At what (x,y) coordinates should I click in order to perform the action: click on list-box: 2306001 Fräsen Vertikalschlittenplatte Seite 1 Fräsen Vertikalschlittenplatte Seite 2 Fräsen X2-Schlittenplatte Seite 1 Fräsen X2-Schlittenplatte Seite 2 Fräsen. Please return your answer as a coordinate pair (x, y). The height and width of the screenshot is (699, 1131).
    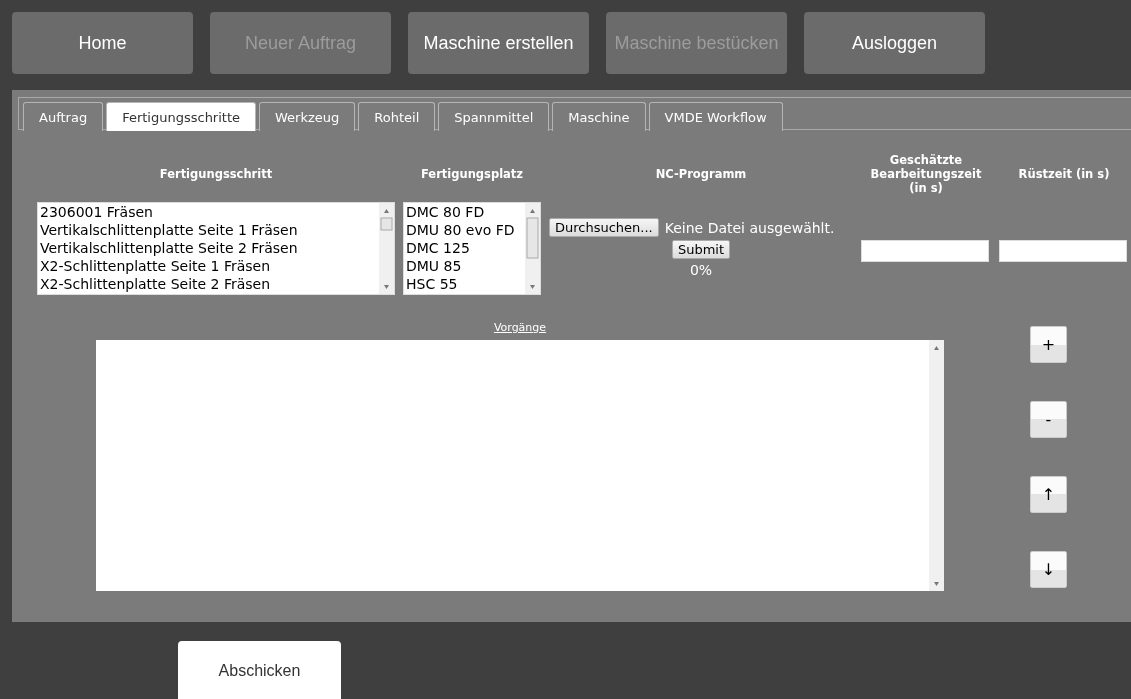
    Looking at the image, I should click on (216, 248).